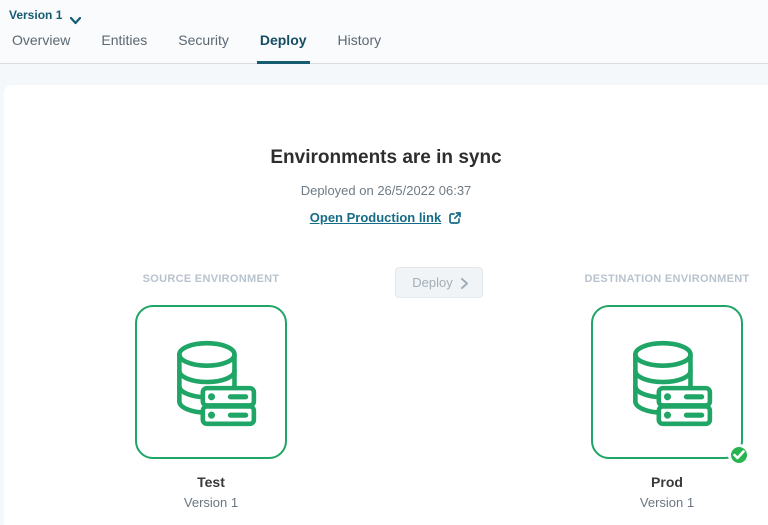 The height and width of the screenshot is (525, 768). I want to click on sync-status-title: Environments are in sync, so click(386, 157).